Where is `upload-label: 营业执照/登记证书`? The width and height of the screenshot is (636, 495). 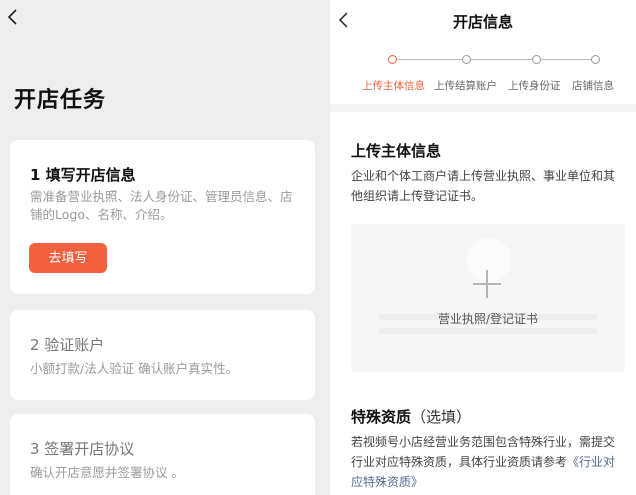
upload-label: 营业执照/登记证书 is located at coordinates (488, 319).